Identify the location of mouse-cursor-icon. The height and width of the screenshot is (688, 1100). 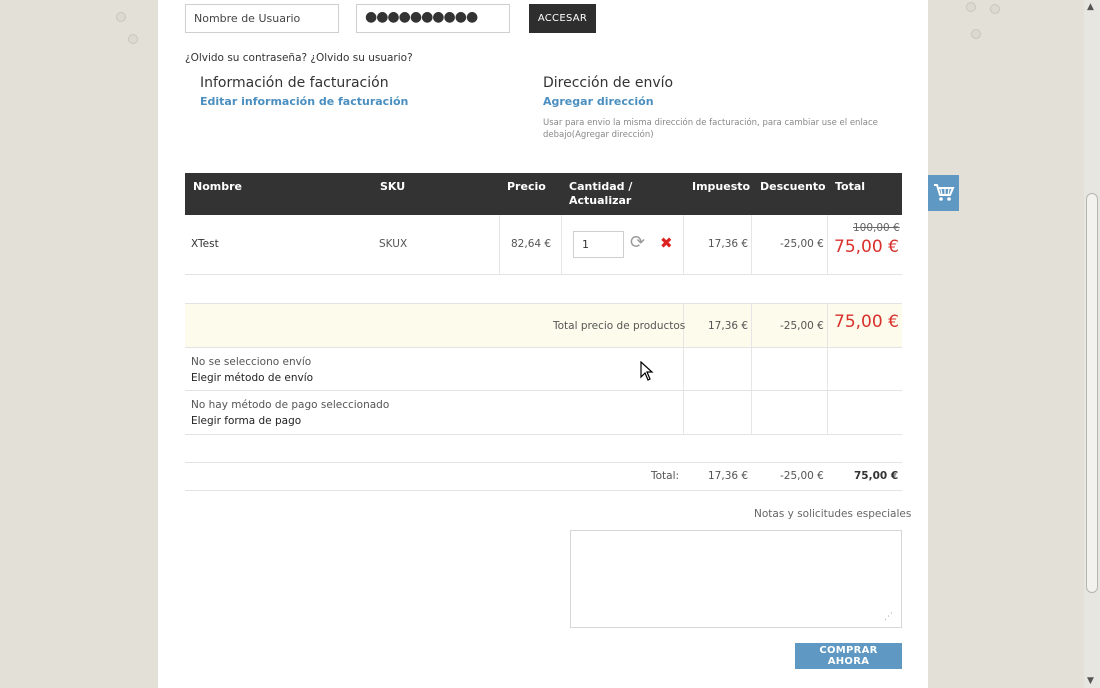
(647, 371).